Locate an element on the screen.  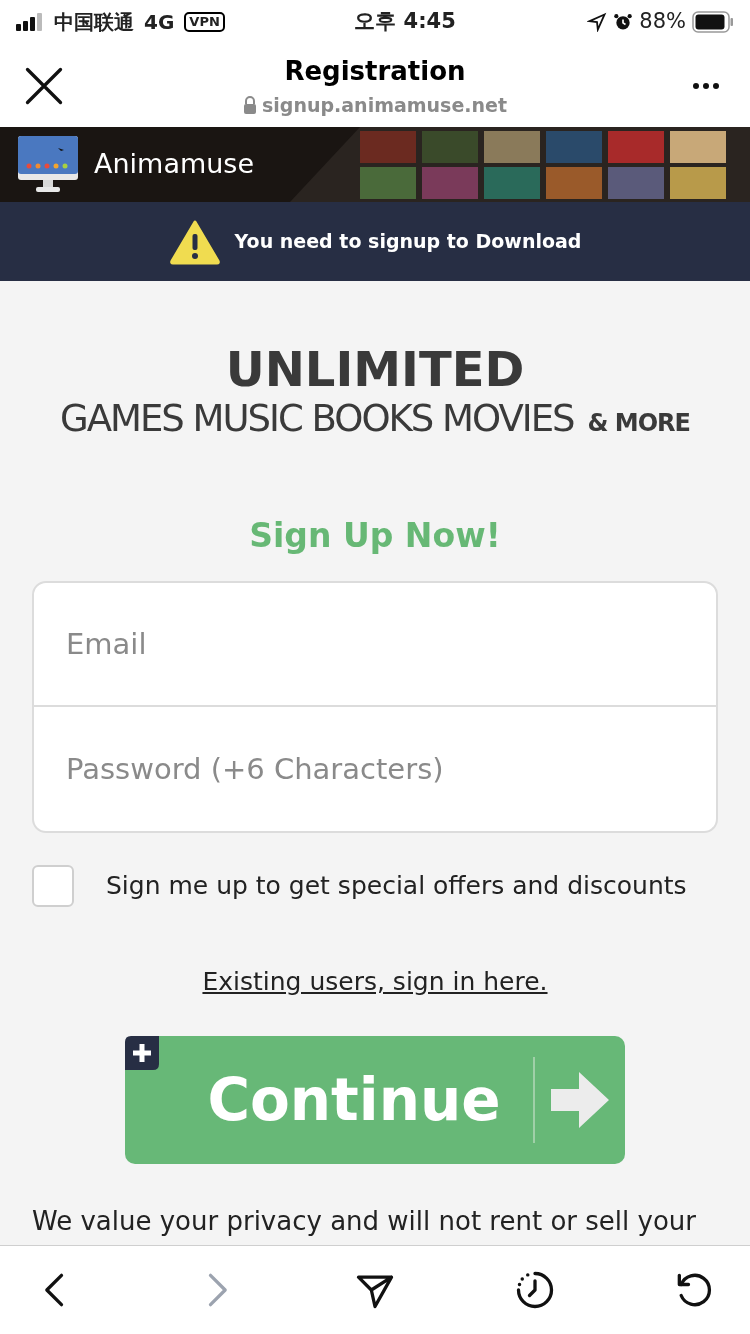
carrier-name: 中国联通 is located at coordinates (94, 22).